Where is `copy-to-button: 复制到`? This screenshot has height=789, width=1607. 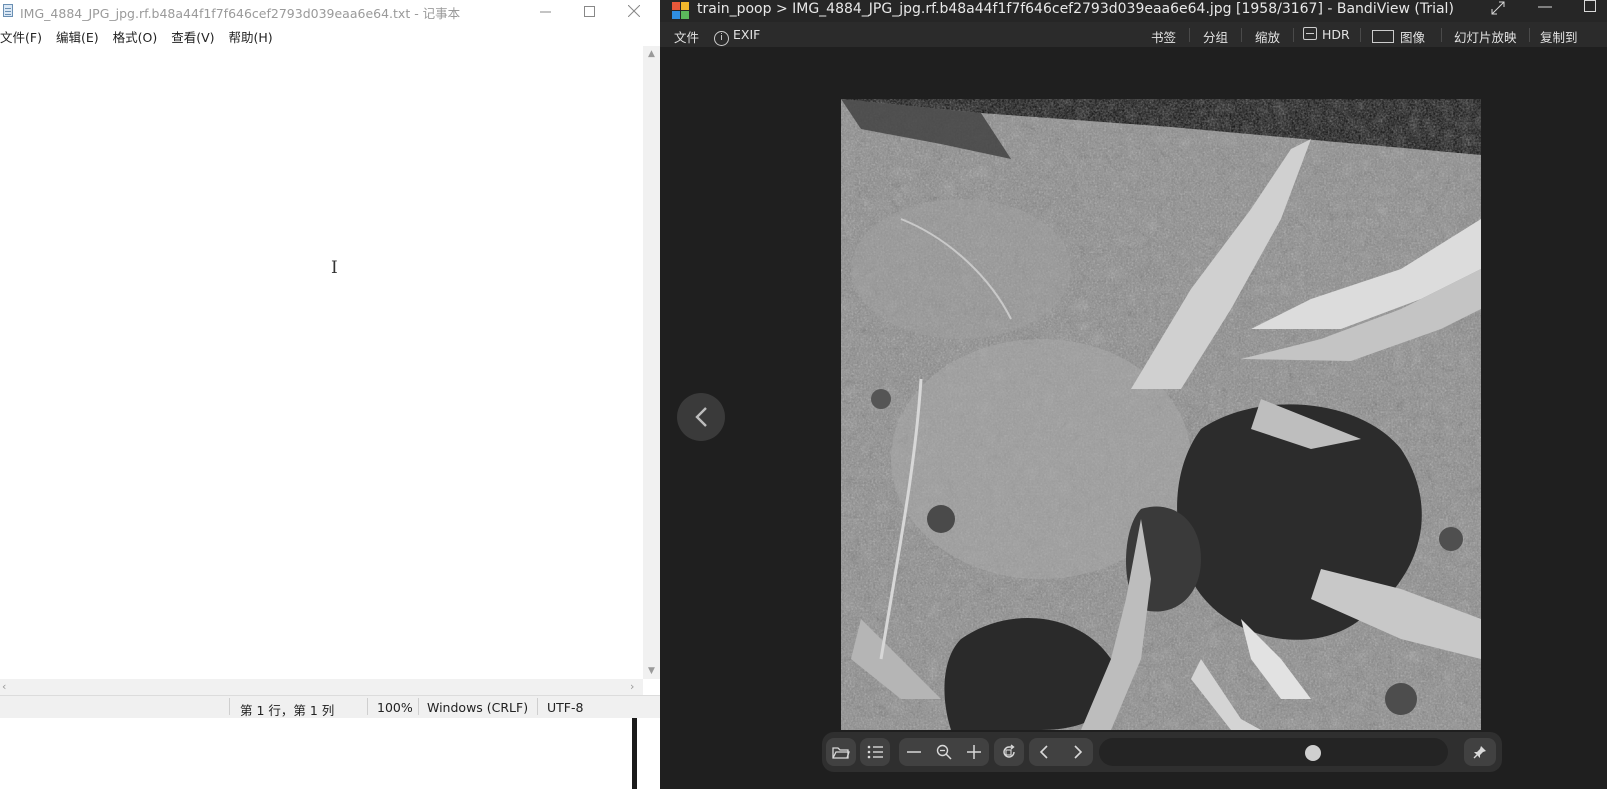
copy-to-button: 复制到 is located at coordinates (1559, 36).